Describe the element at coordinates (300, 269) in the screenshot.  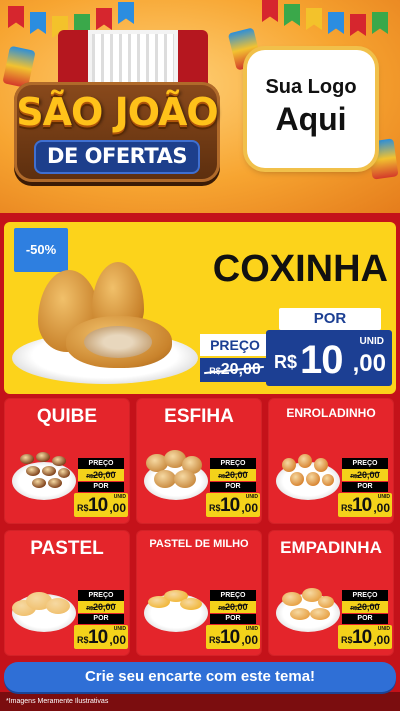
I see `featured-product-name: COXINHA` at that location.